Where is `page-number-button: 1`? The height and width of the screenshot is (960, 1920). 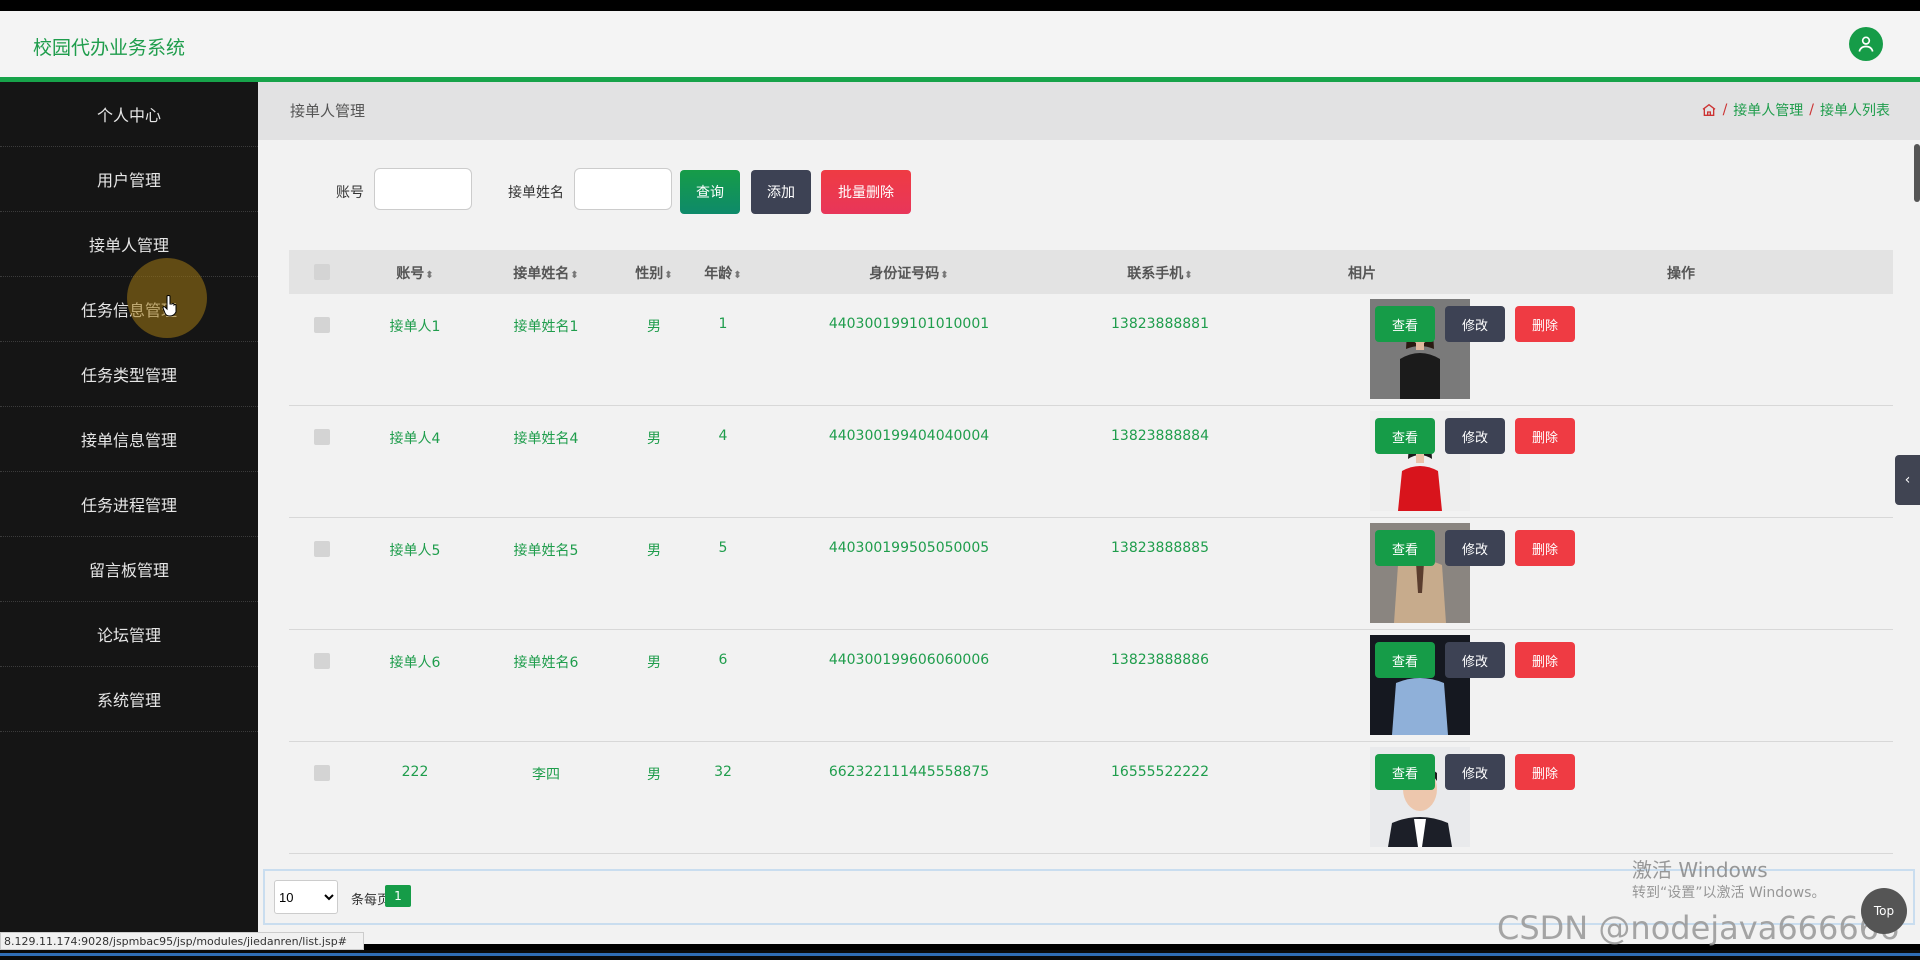 page-number-button: 1 is located at coordinates (398, 896).